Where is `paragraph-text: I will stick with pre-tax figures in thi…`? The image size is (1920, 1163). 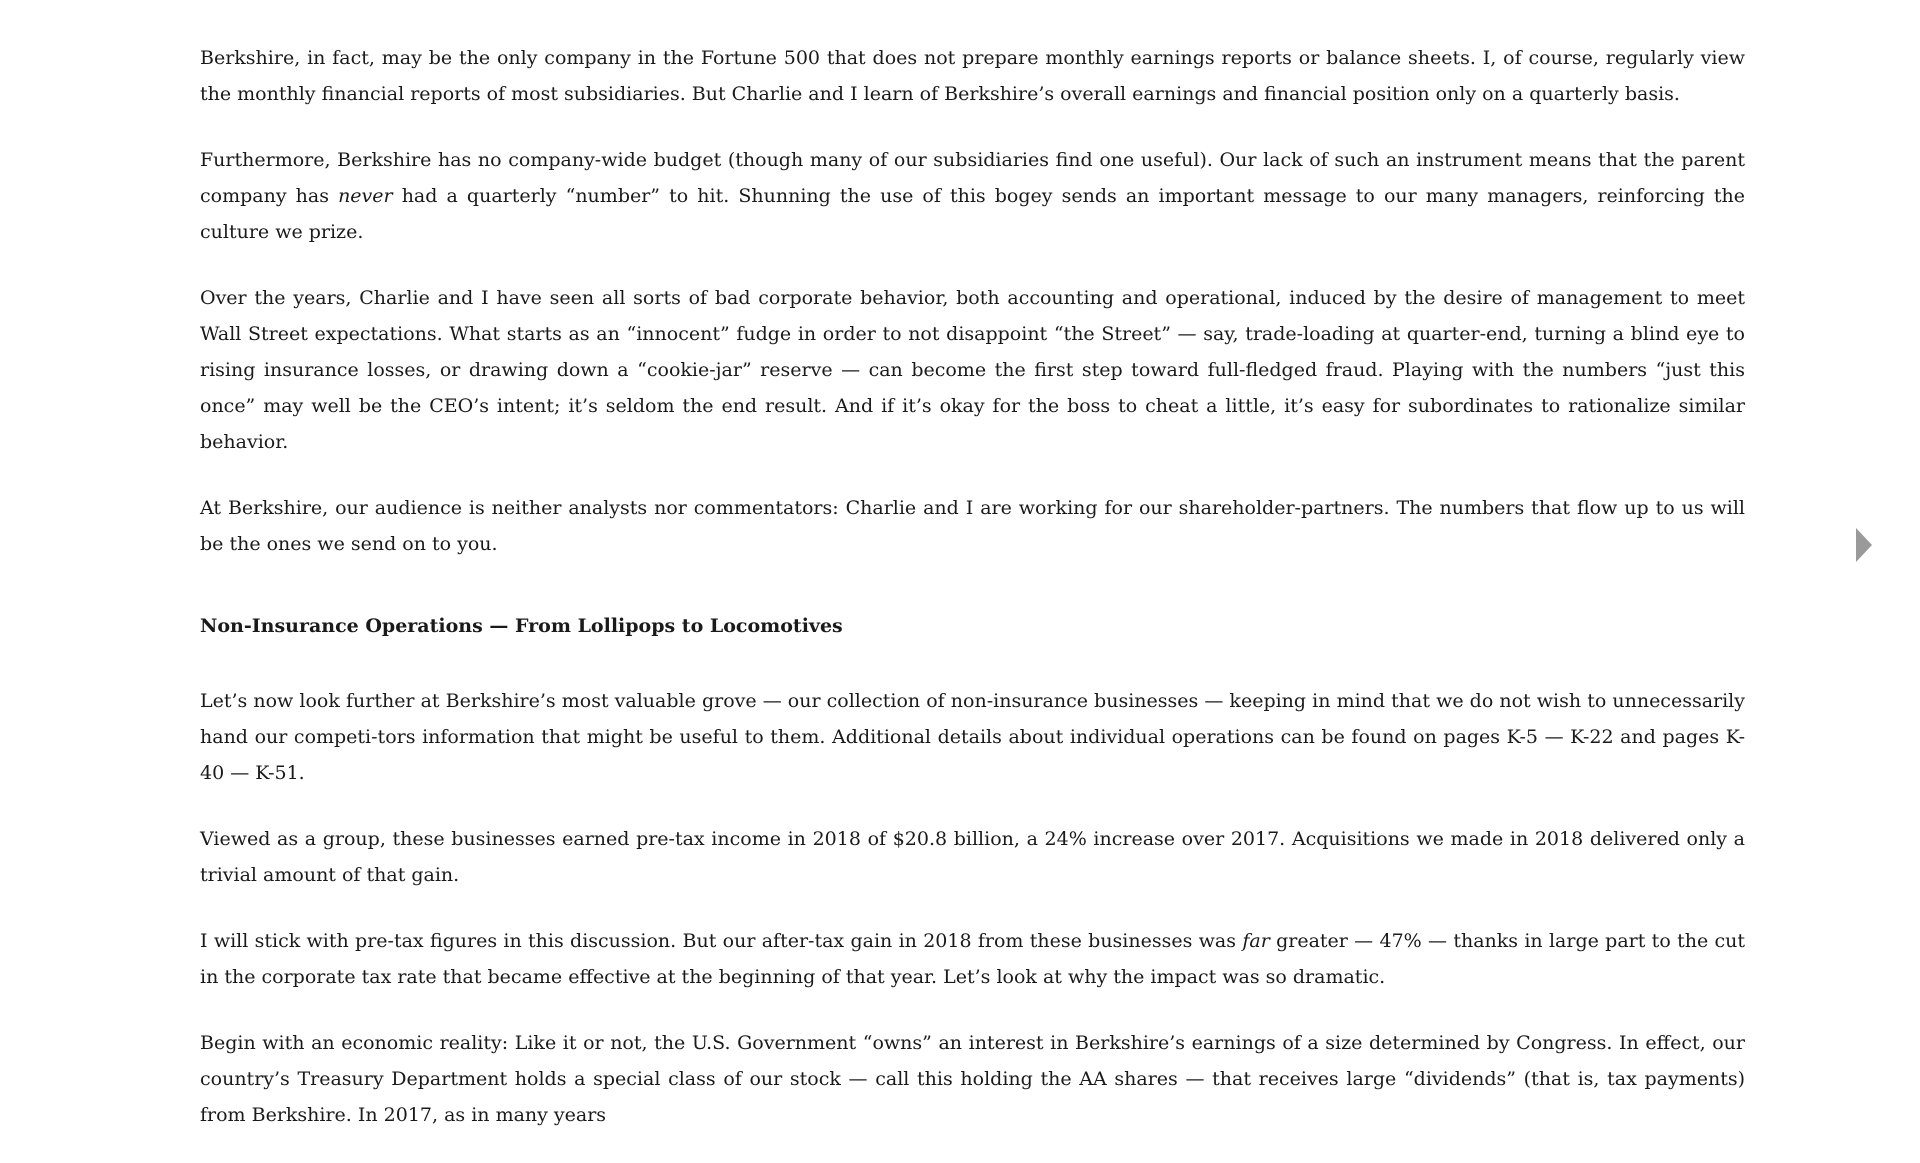
paragraph-text: I will stick with pre-tax figures in thi… is located at coordinates (721, 941).